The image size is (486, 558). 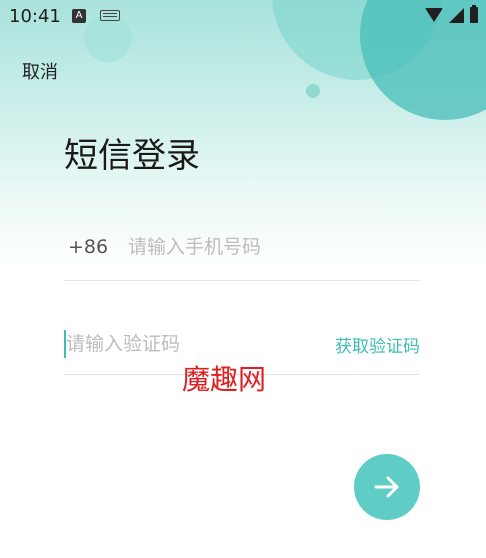 What do you see at coordinates (110, 15) in the screenshot?
I see `keyboard-icon` at bounding box center [110, 15].